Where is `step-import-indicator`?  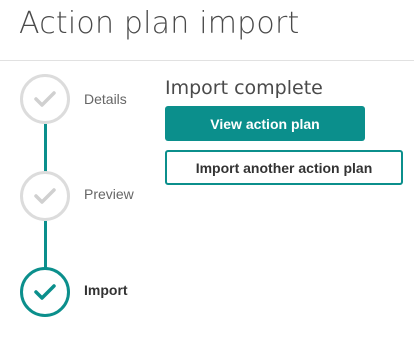
step-import-indicator is located at coordinates (45, 292).